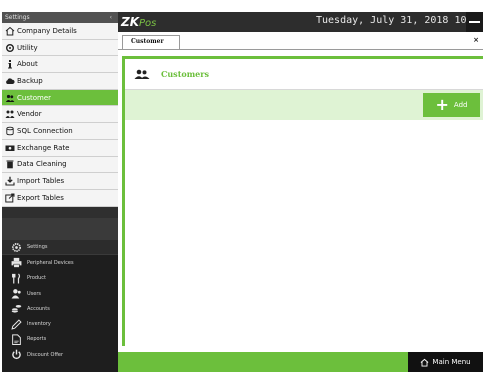  Describe the element at coordinates (29, 114) in the screenshot. I see `sidebar-item-label: Vendor` at that location.